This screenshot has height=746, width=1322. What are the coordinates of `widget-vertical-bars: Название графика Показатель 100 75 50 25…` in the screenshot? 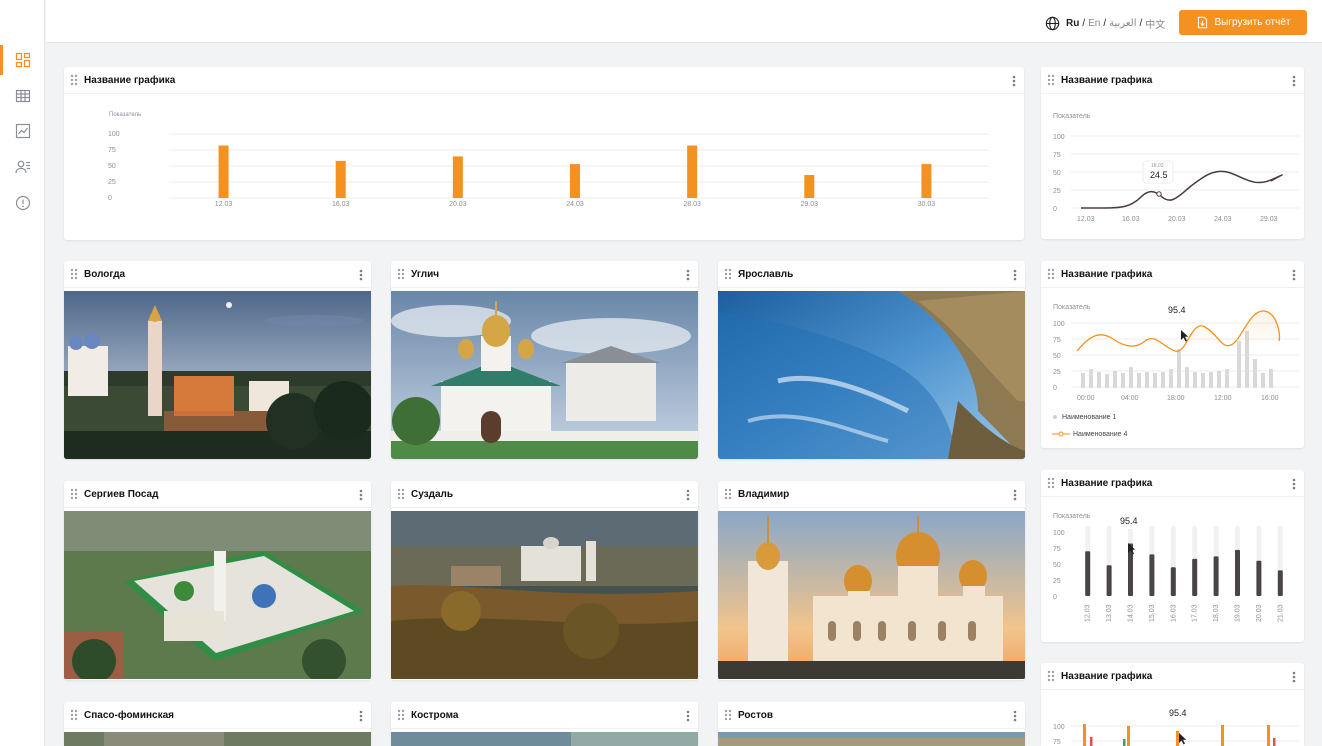 It's located at (1172, 556).